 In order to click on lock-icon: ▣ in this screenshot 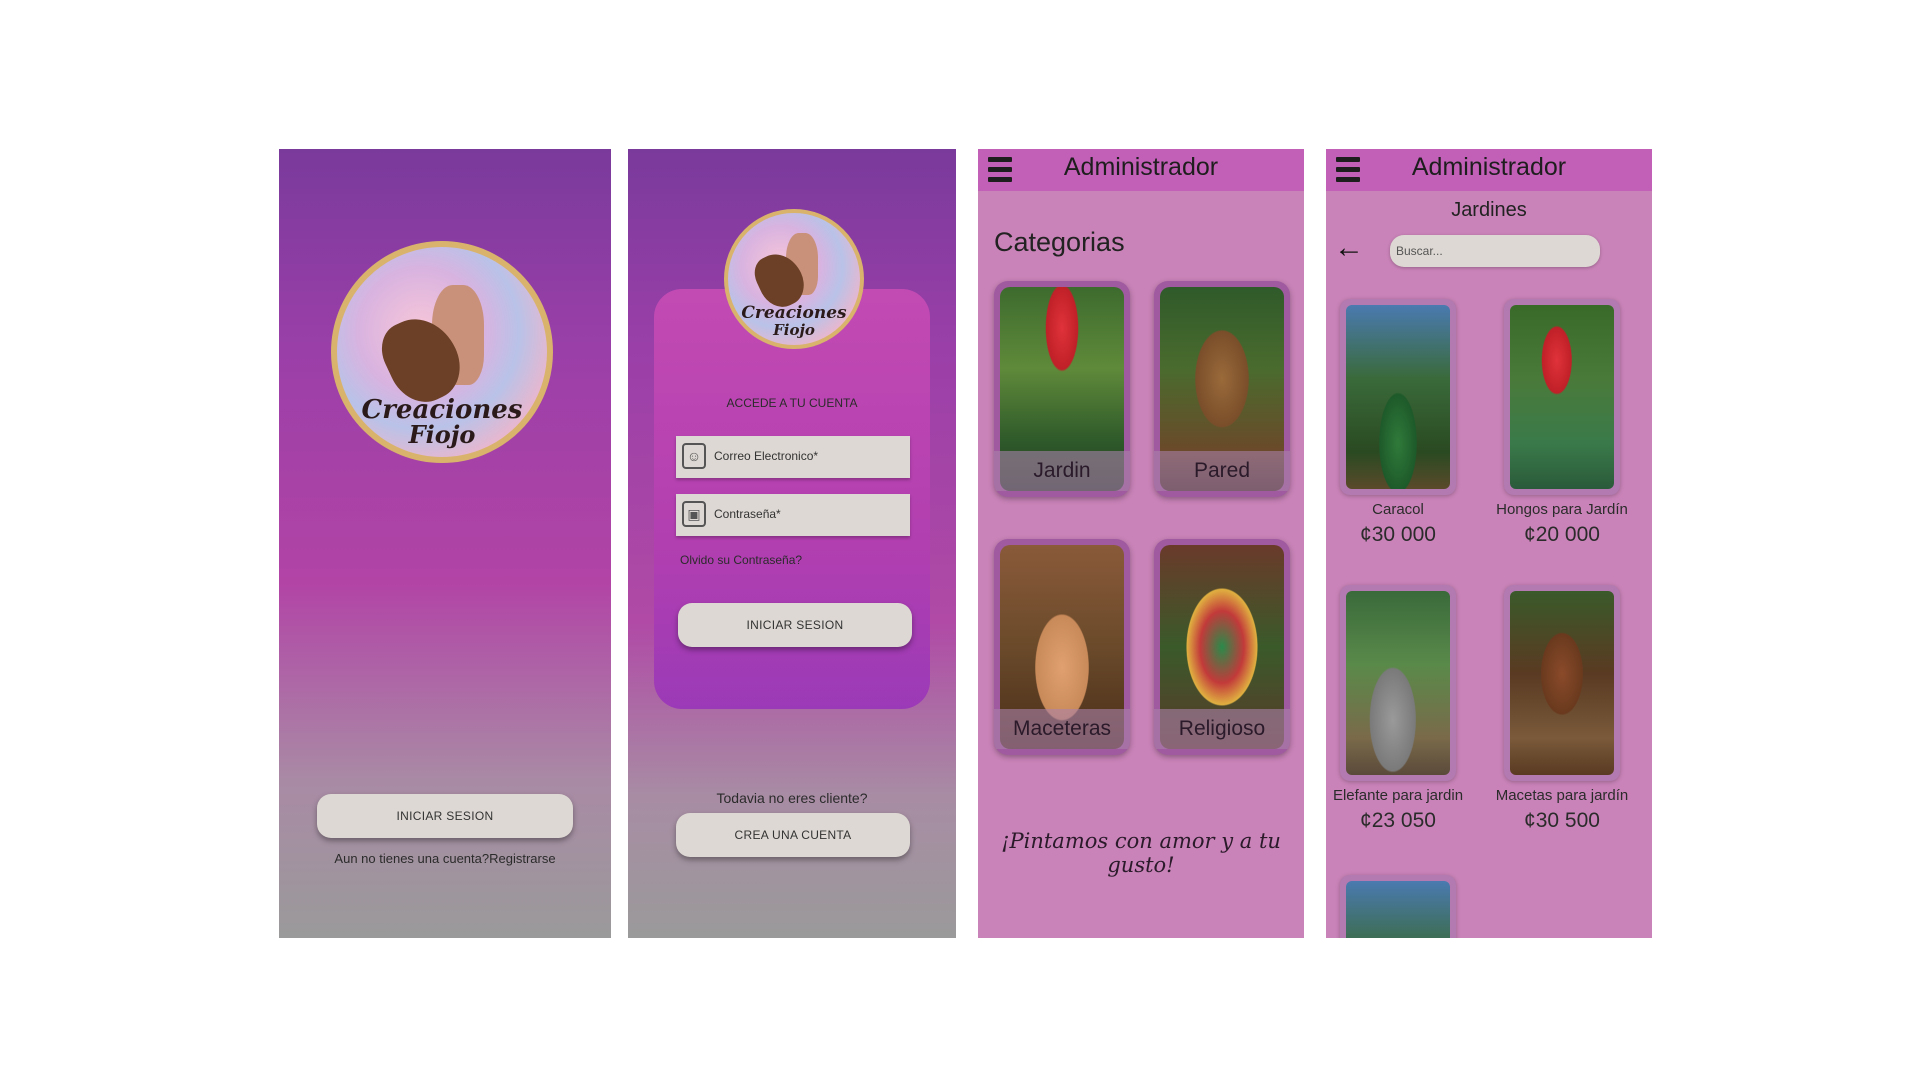, I will do `click(694, 514)`.